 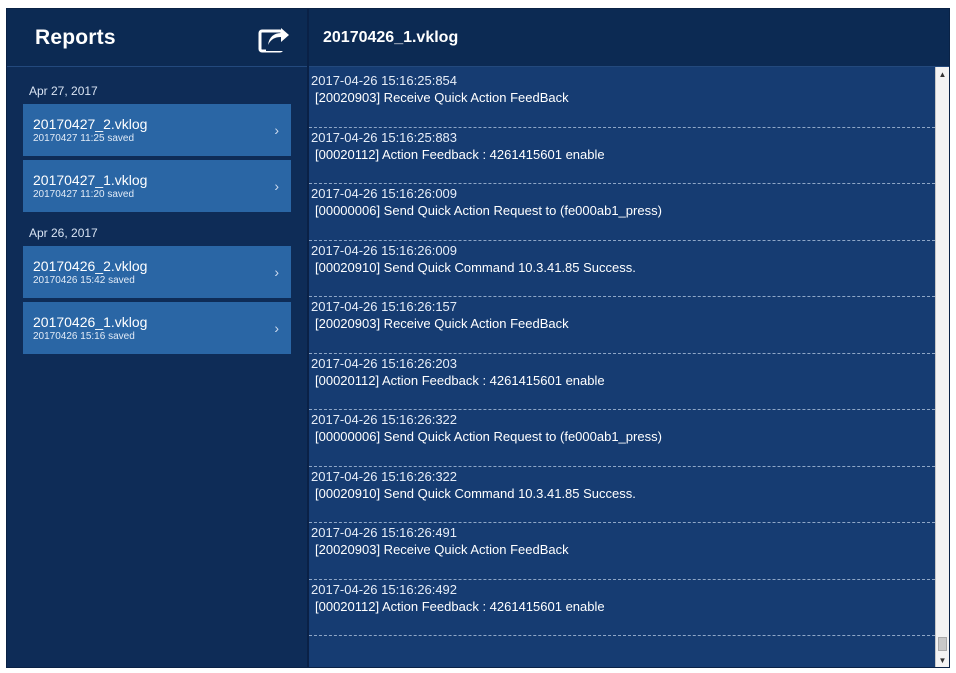 What do you see at coordinates (157, 272) in the screenshot?
I see `report-item: 20170426_2.vklog 20170426 15:42 saved ›` at bounding box center [157, 272].